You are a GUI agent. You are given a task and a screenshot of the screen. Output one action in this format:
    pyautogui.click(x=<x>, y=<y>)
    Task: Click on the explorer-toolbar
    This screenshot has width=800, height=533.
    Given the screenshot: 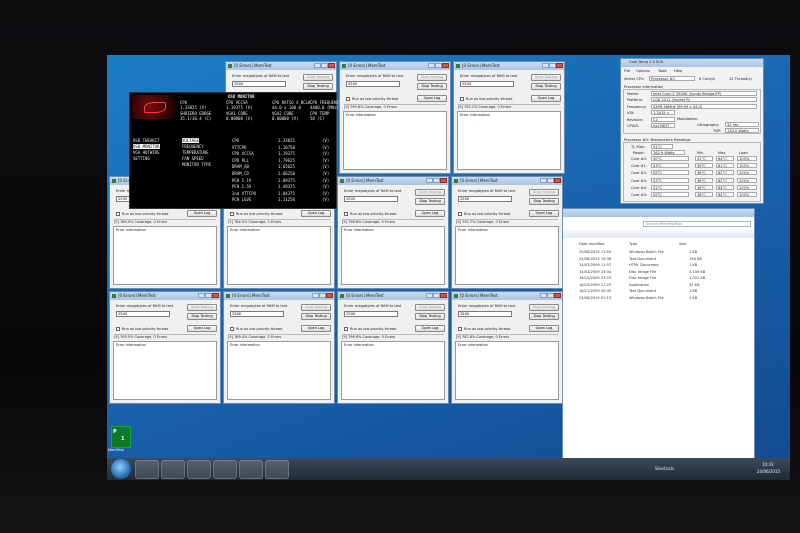 What is the action you would take?
    pyautogui.click(x=658, y=234)
    